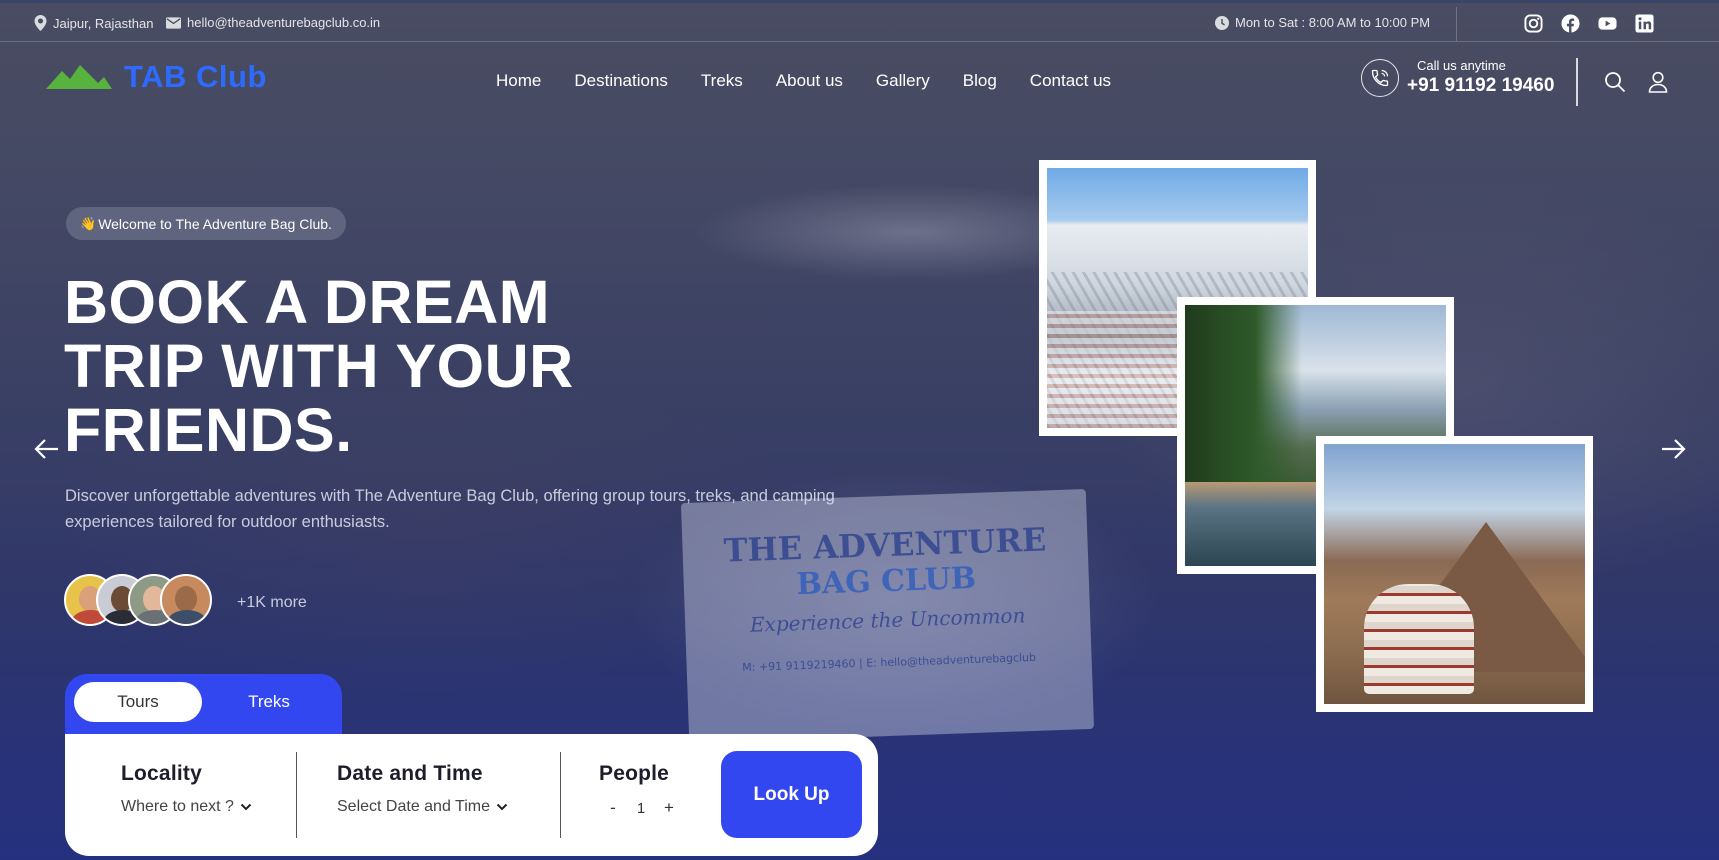  I want to click on tab-treks: Treks, so click(269, 702).